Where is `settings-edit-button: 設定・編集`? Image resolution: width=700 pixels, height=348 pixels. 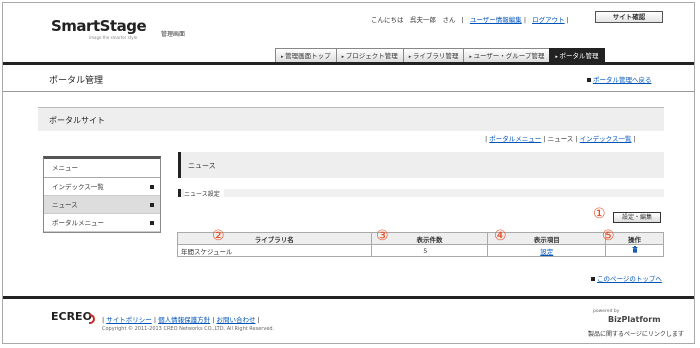 settings-edit-button: 設定・編集 is located at coordinates (637, 217).